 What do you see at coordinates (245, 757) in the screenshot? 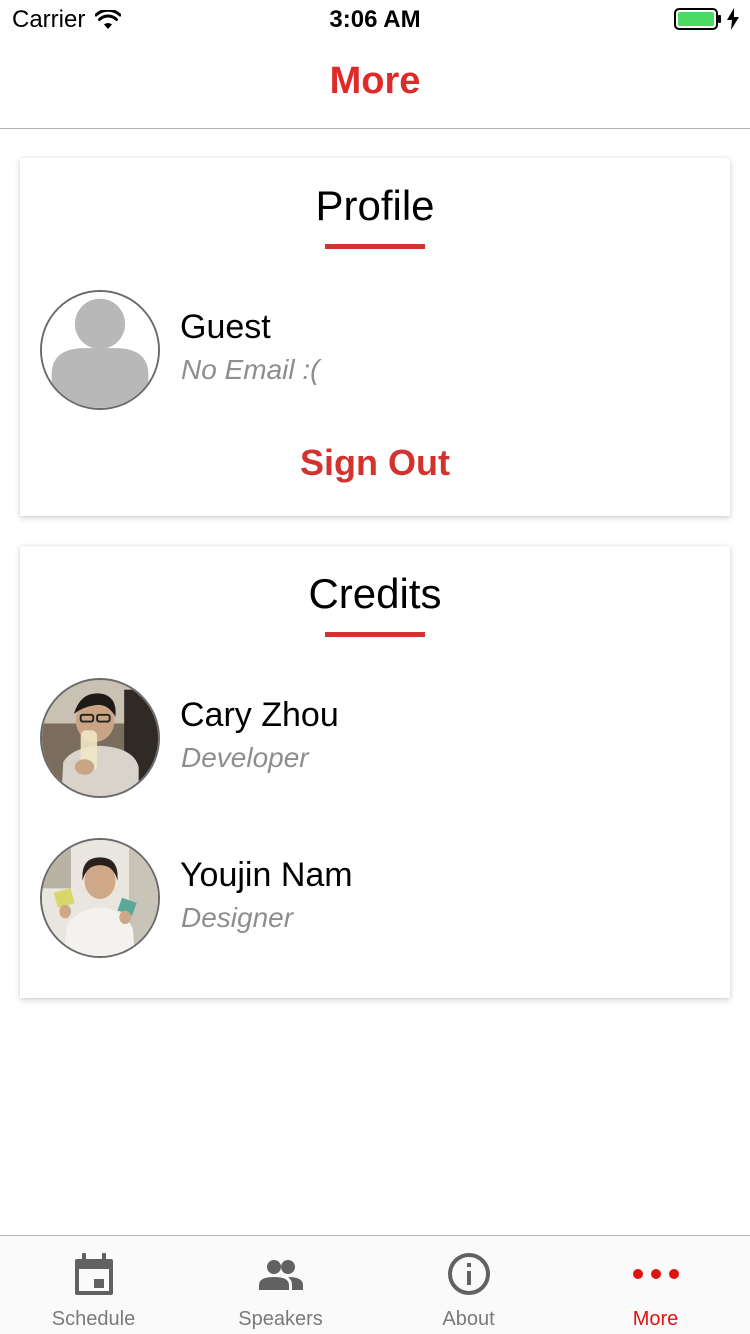
I see `credit-role: Developer` at bounding box center [245, 757].